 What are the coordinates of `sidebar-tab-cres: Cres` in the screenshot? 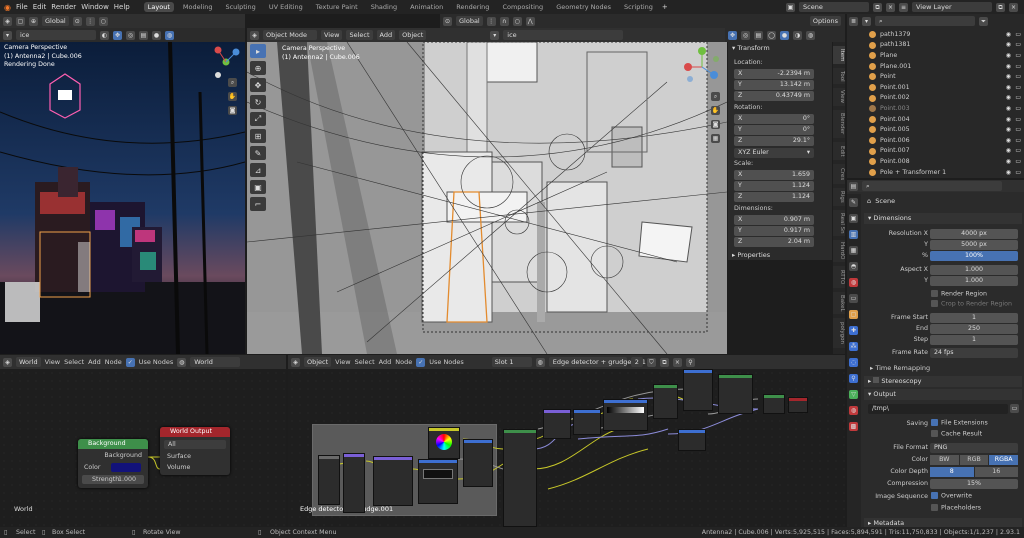 It's located at (839, 174).